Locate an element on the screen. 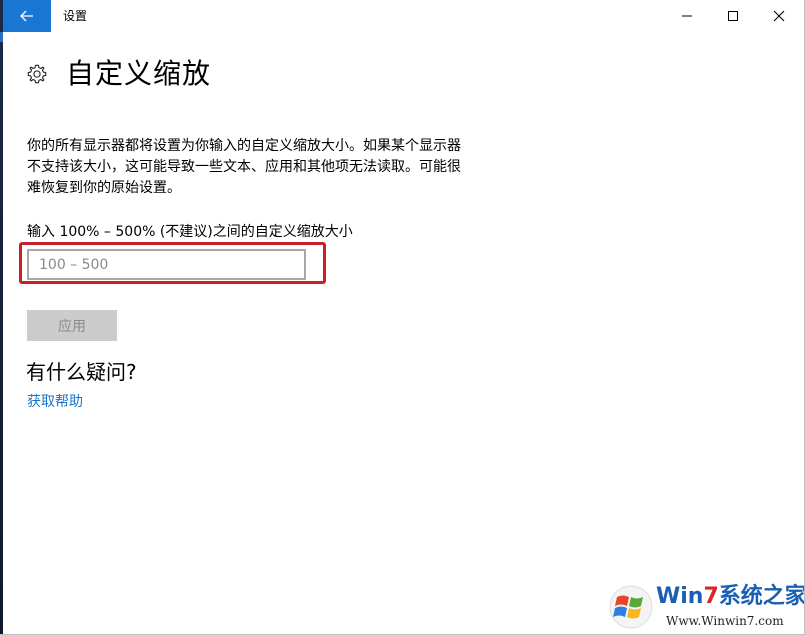 This screenshot has height=635, width=805. get-help-link: 获取帮助 is located at coordinates (55, 402).